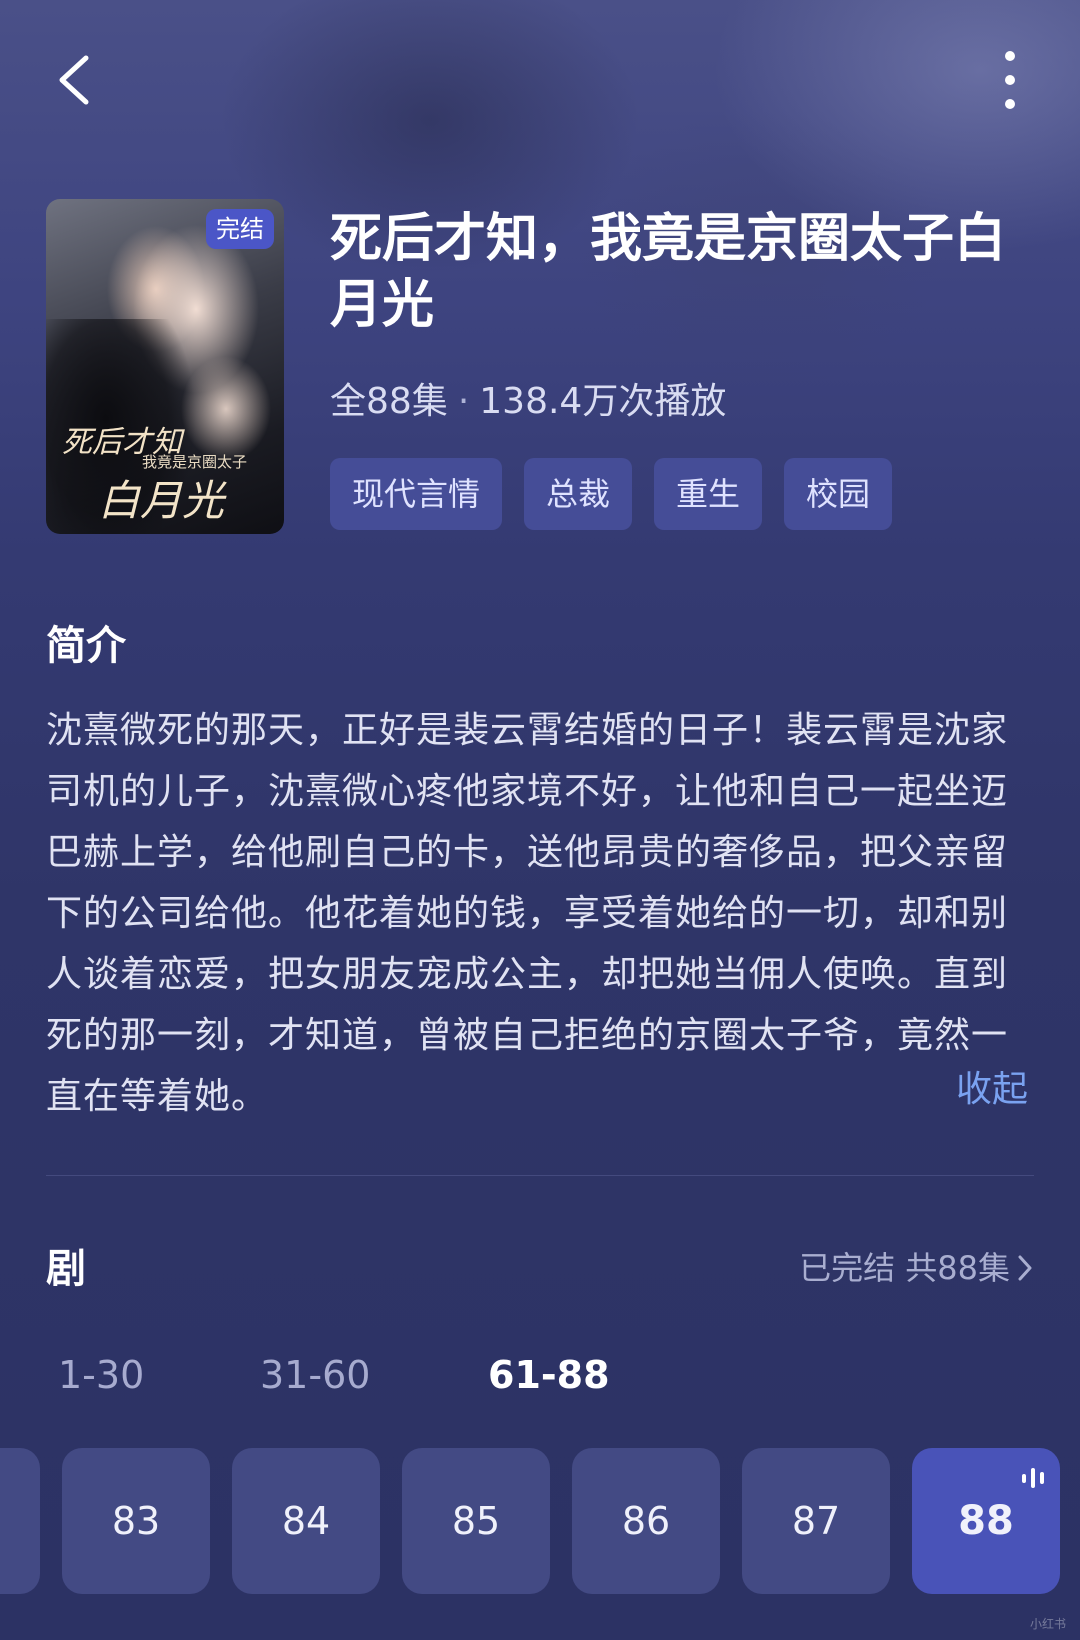 Image resolution: width=1080 pixels, height=1640 pixels. Describe the element at coordinates (86, 646) in the screenshot. I see `synopsis-heading: 简介` at that location.